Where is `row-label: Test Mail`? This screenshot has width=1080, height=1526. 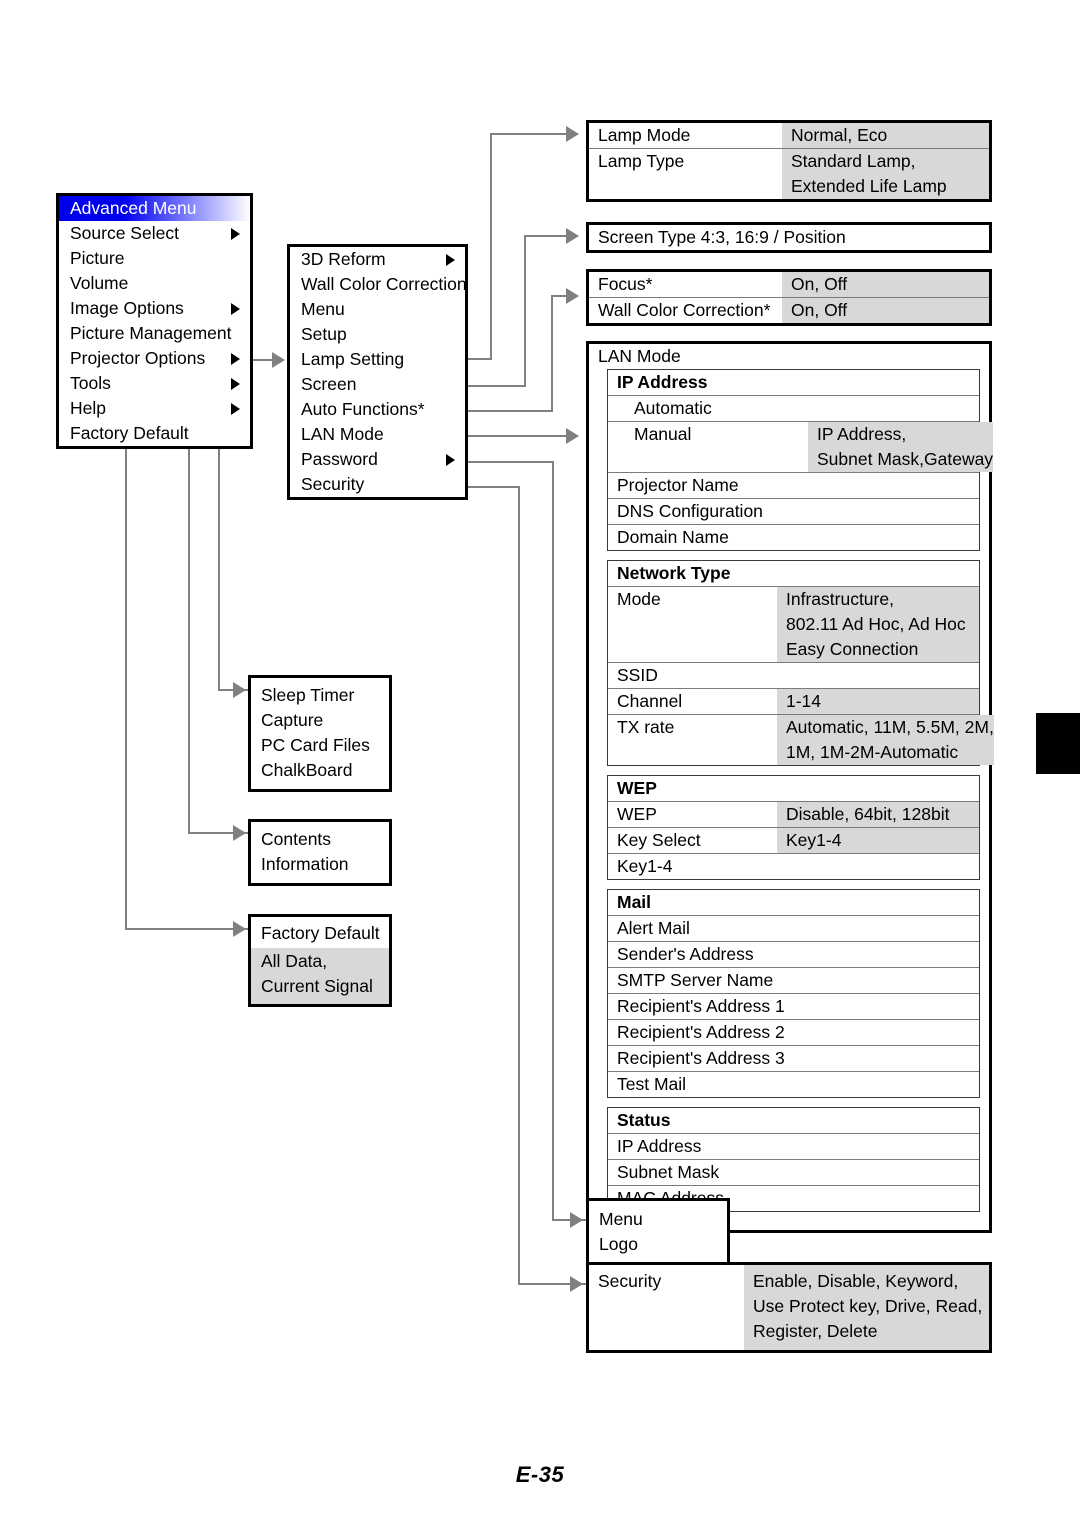 row-label: Test Mail is located at coordinates (652, 1084).